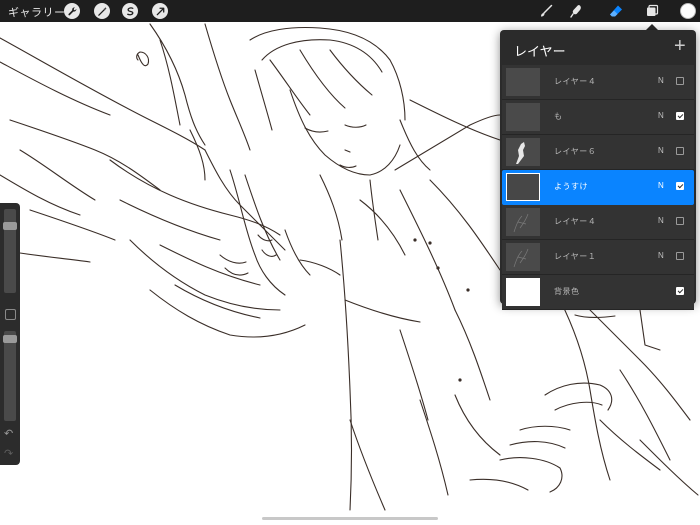  What do you see at coordinates (546, 11) in the screenshot?
I see `brush-icon` at bounding box center [546, 11].